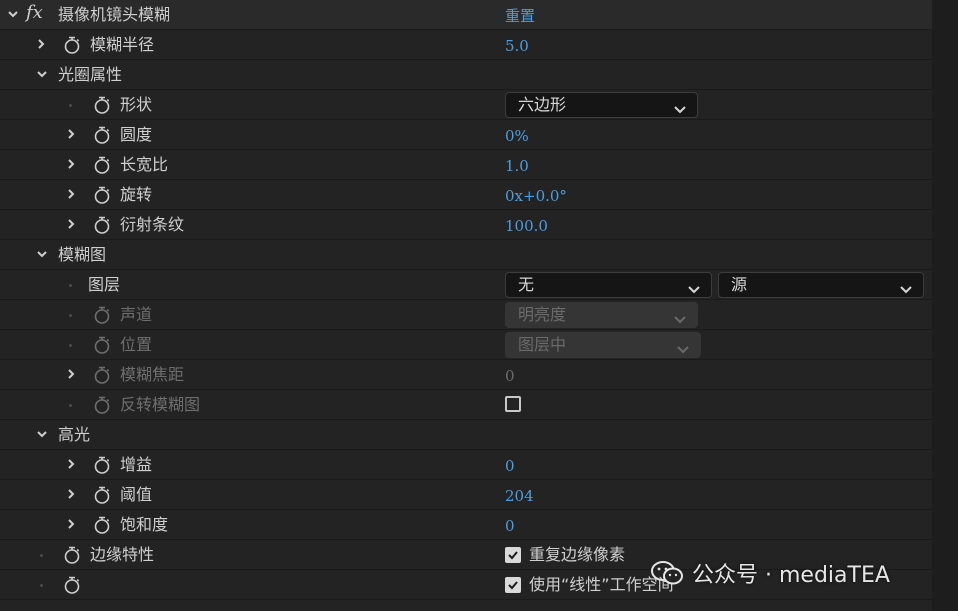  Describe the element at coordinates (608, 285) in the screenshot. I see `layer-dropdown: 无` at that location.